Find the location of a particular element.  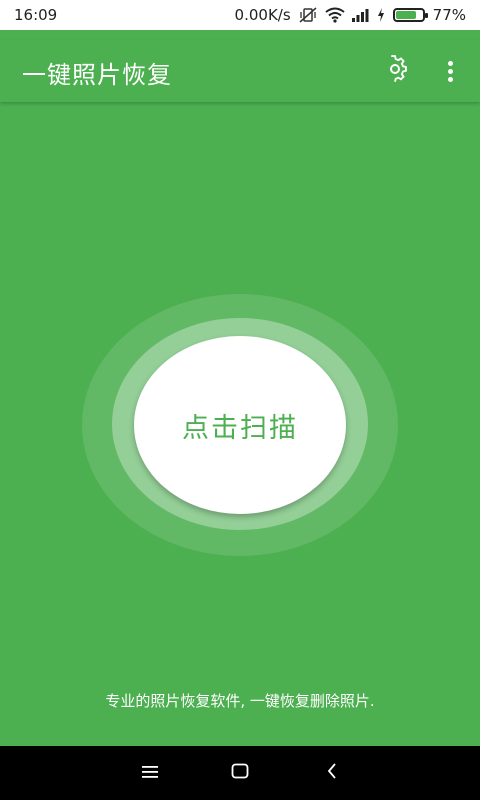

status-bar: 16:09 0.00K/s 77% is located at coordinates (240, 15).